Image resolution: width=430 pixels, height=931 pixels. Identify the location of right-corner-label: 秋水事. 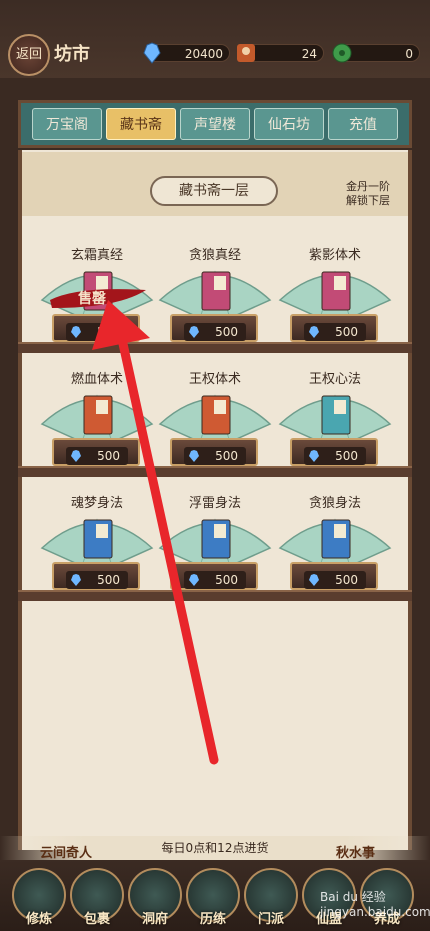
(355, 851).